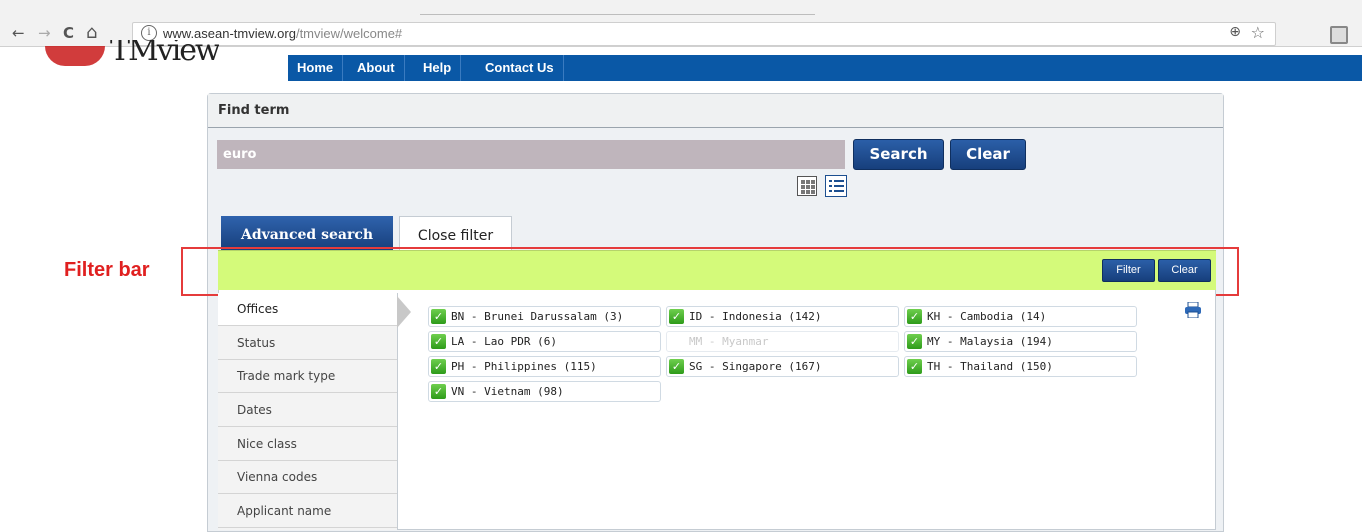 The height and width of the screenshot is (532, 1362). I want to click on office-option-th: ✓ TH - Thailand (150), so click(1020, 366).